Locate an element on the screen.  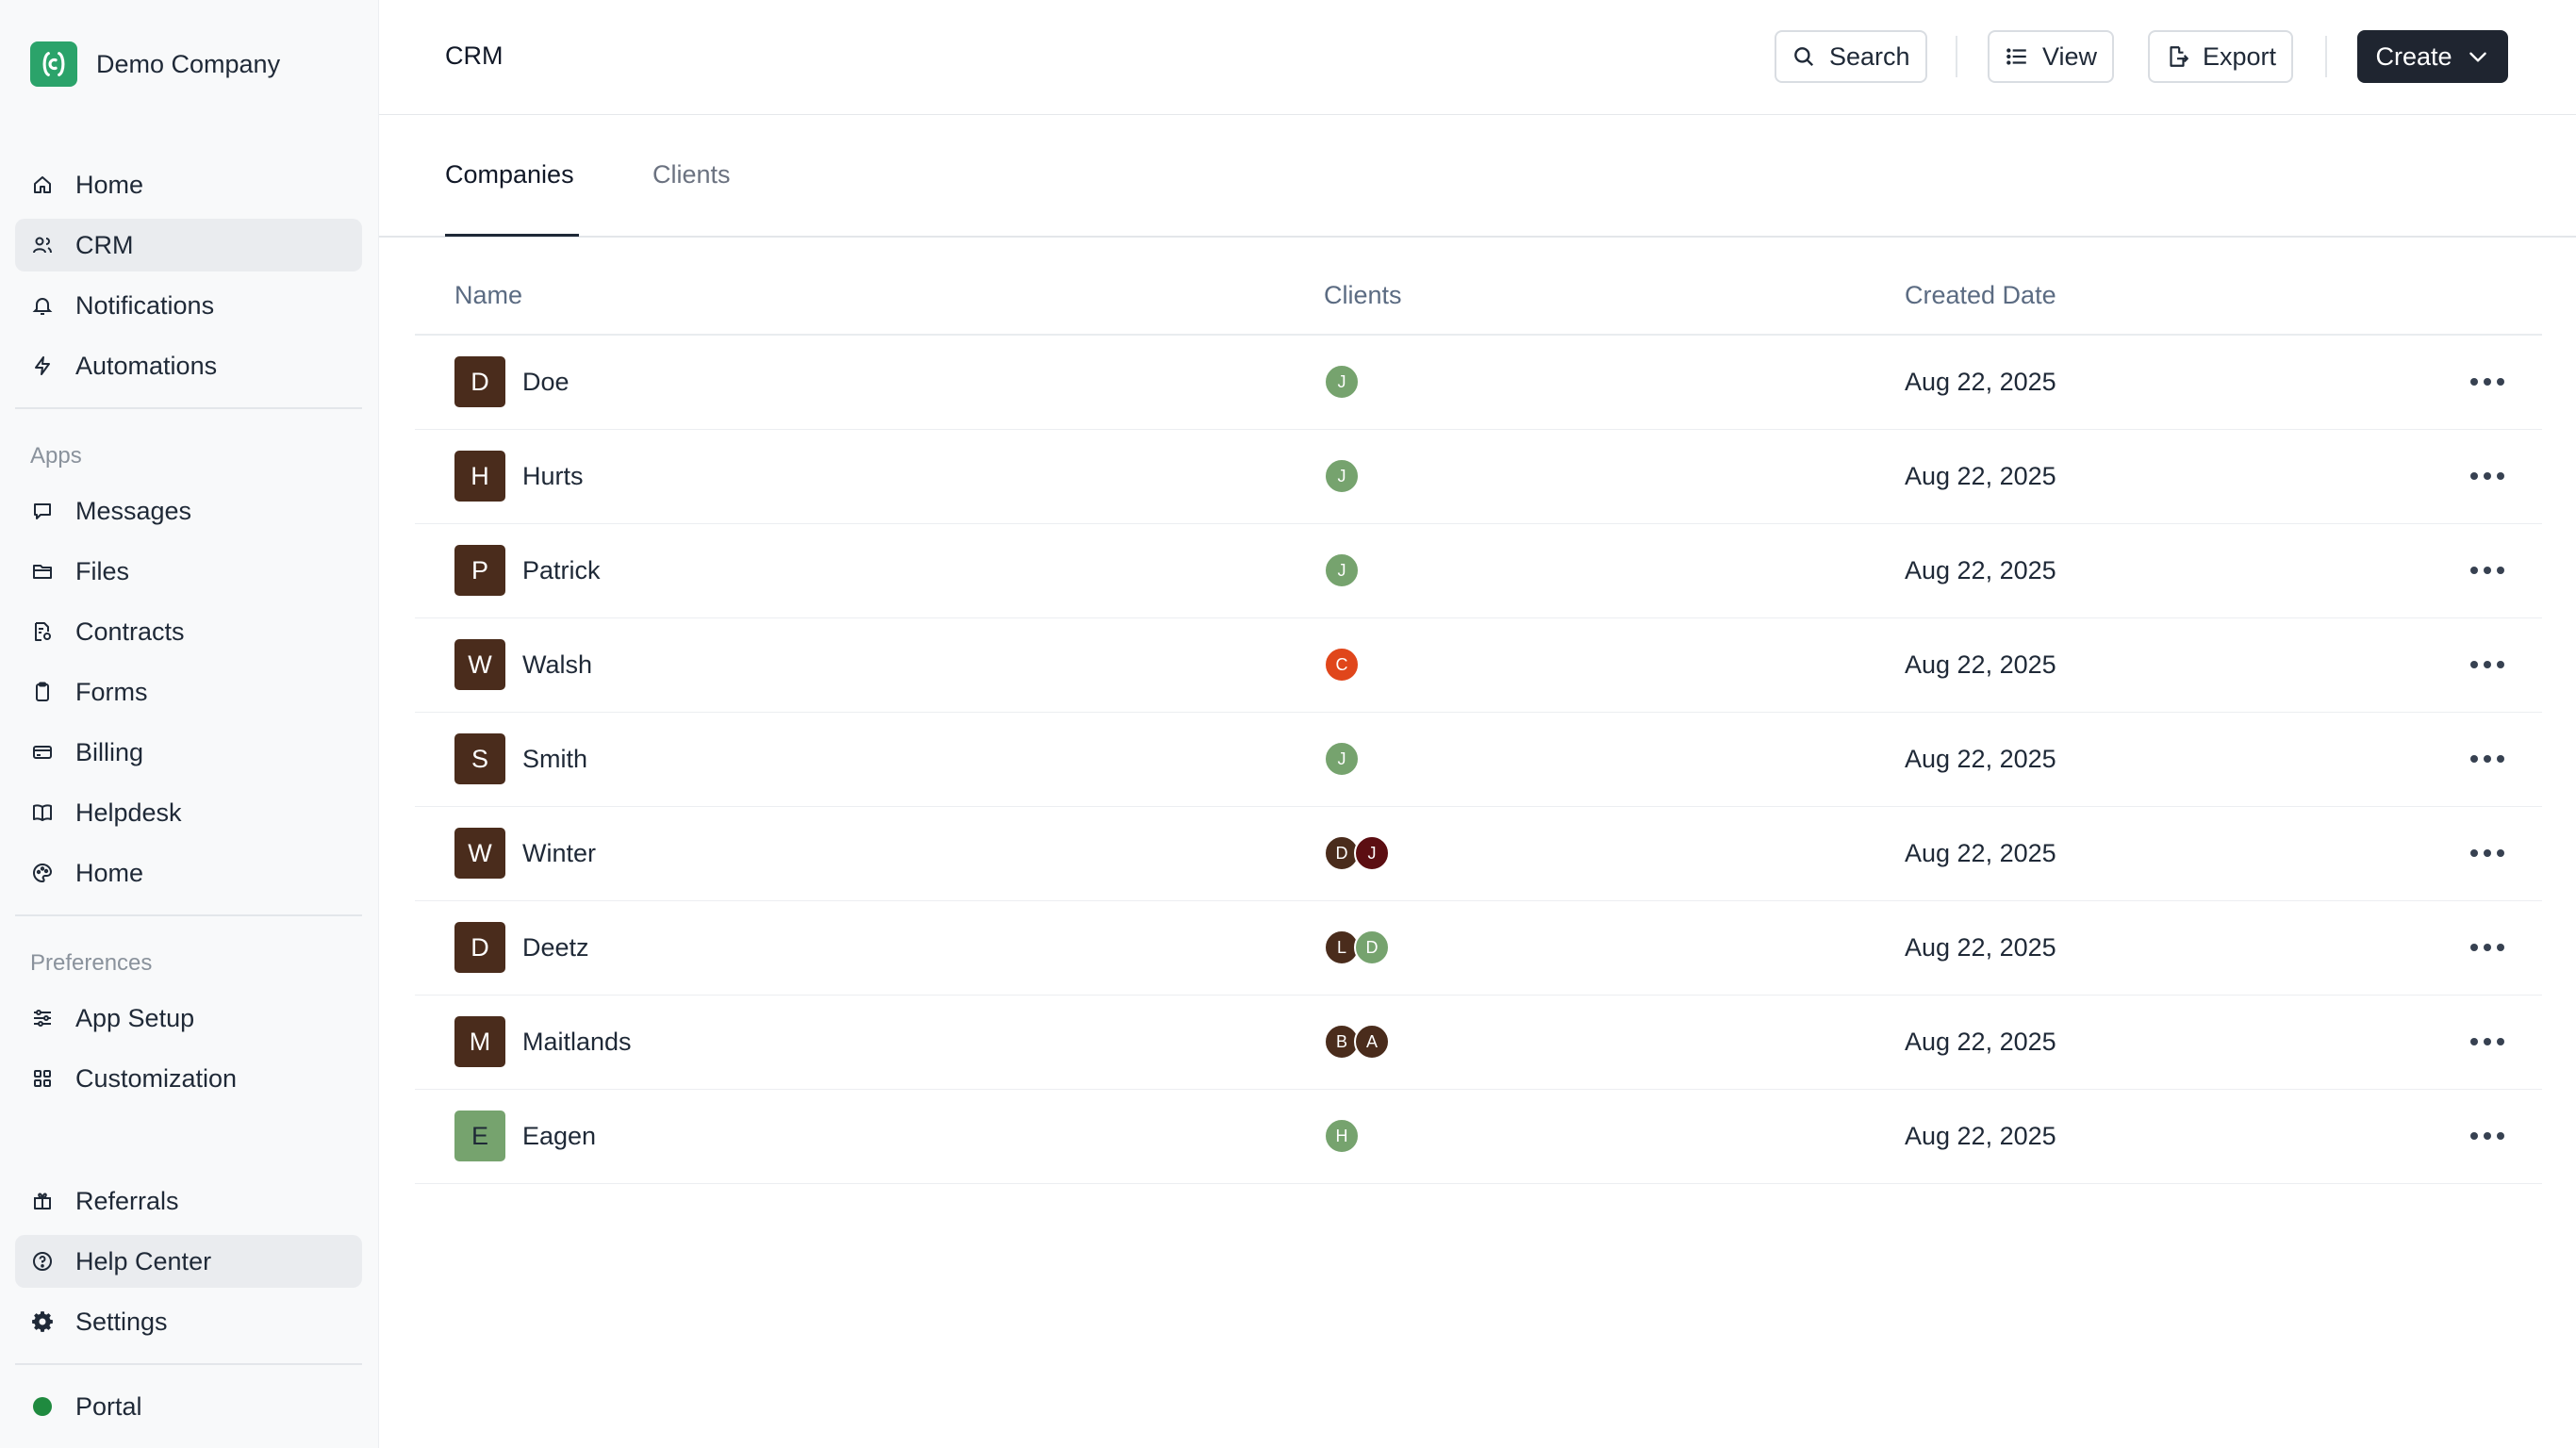
sidebar-item-label: Help Center is located at coordinates (143, 1260).